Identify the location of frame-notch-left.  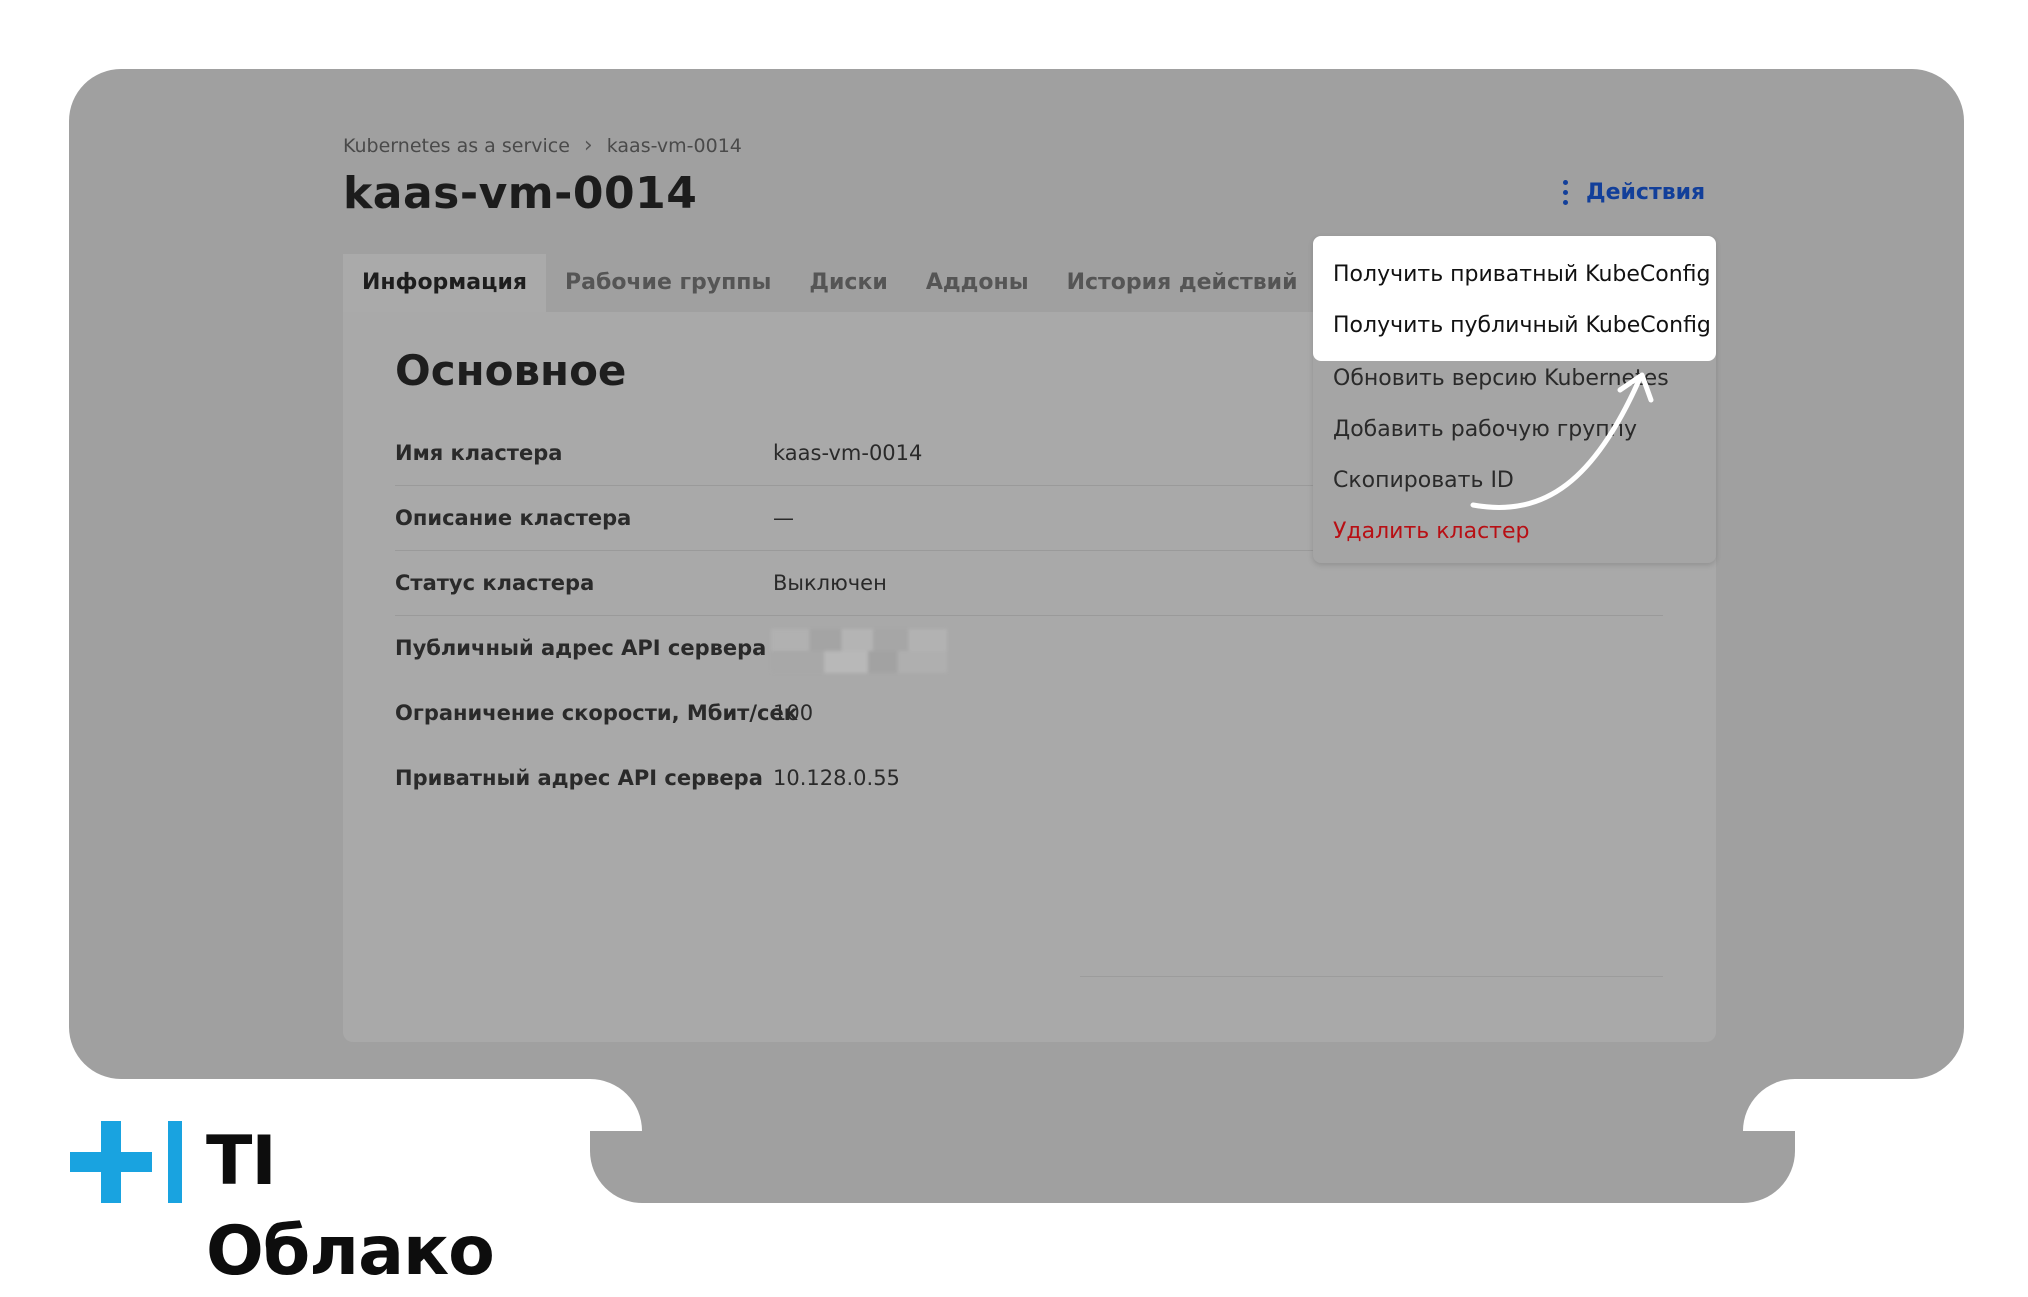
(616, 1105).